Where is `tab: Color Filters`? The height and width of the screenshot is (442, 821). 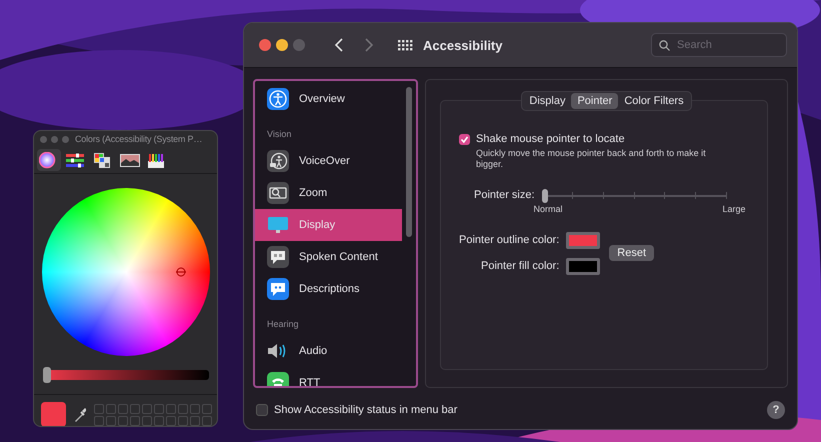 tab: Color Filters is located at coordinates (654, 101).